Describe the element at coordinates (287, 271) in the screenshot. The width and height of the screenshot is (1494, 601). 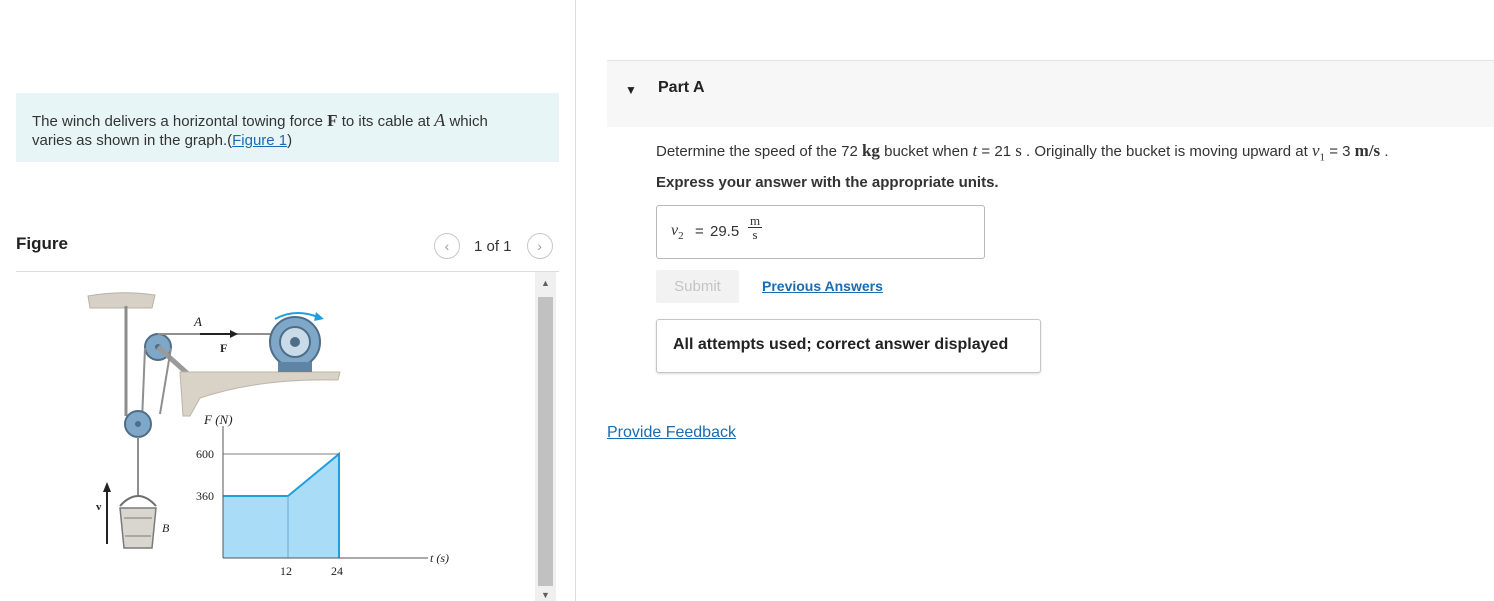
I see `figure-divider` at that location.